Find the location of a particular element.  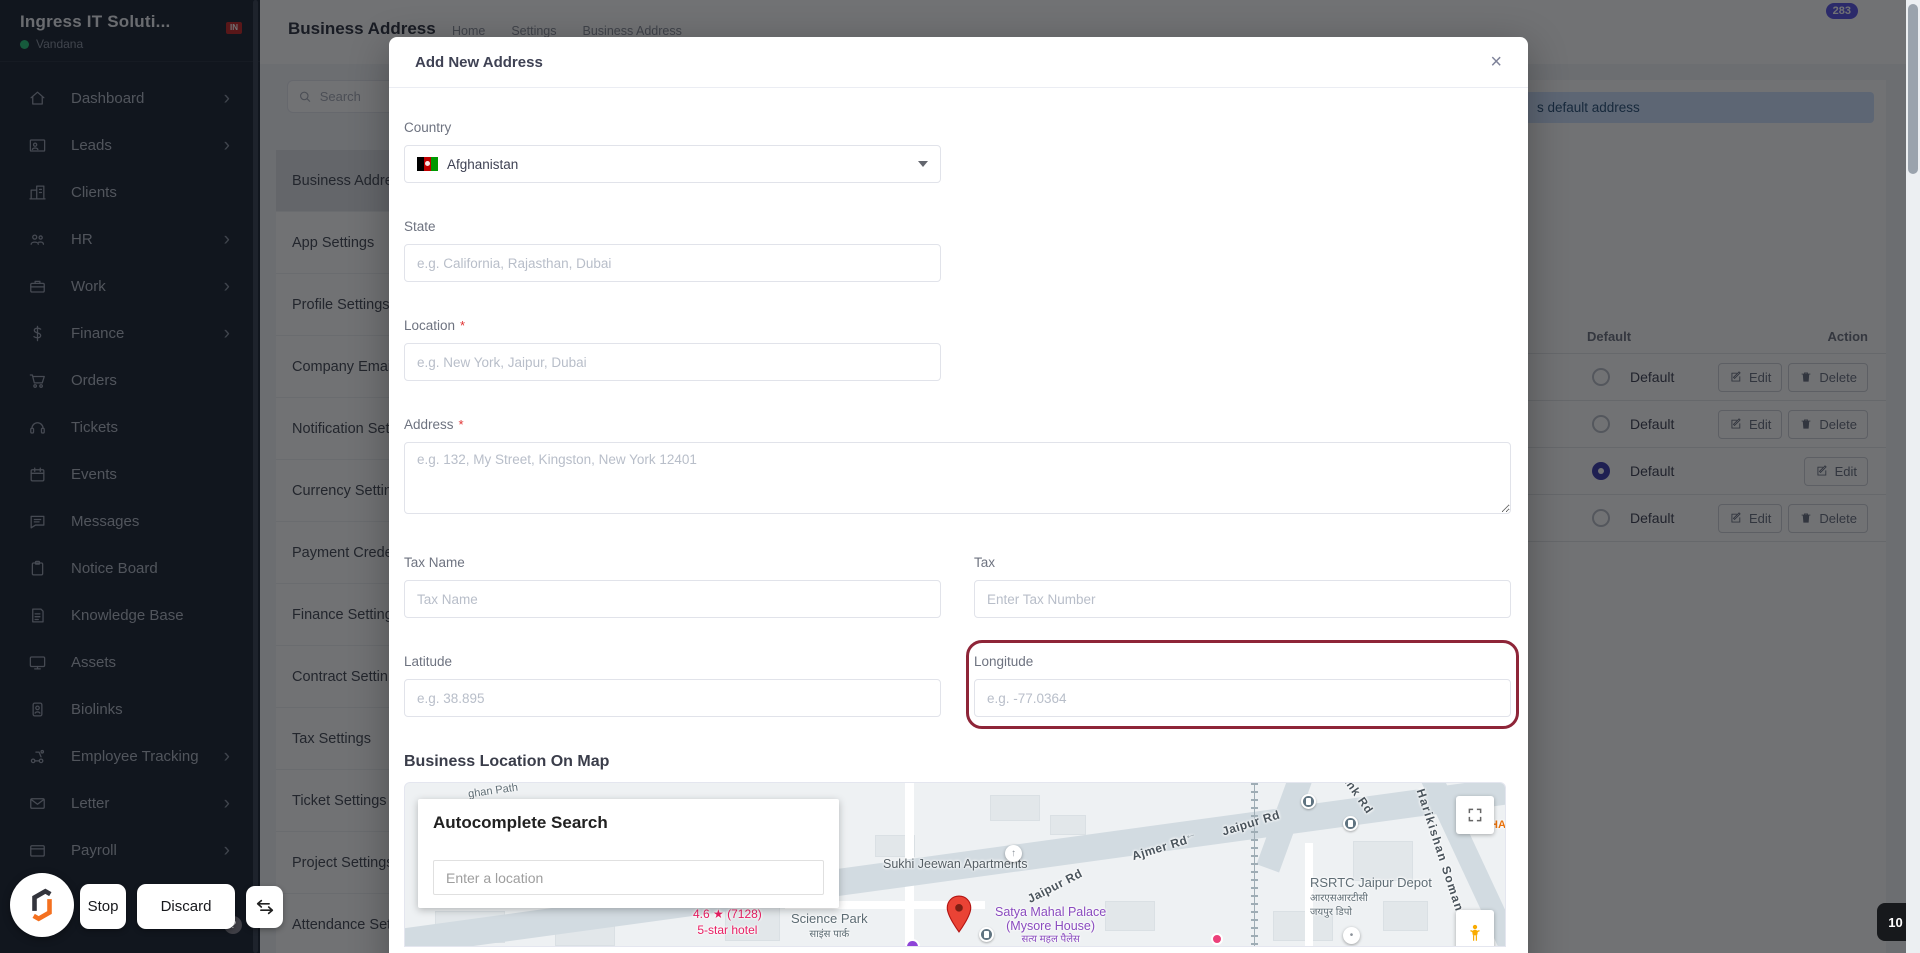

map-label-hotel: 4.6 ★ (7128) 5-star hotel is located at coordinates (727, 922).